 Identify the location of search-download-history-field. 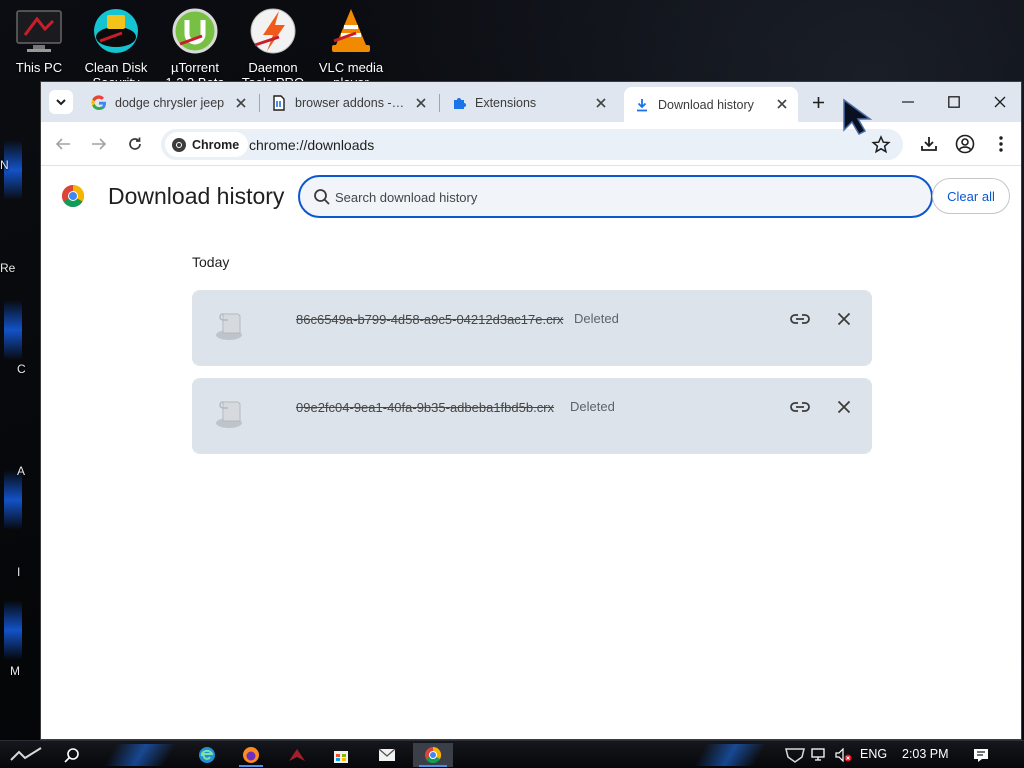
(615, 196).